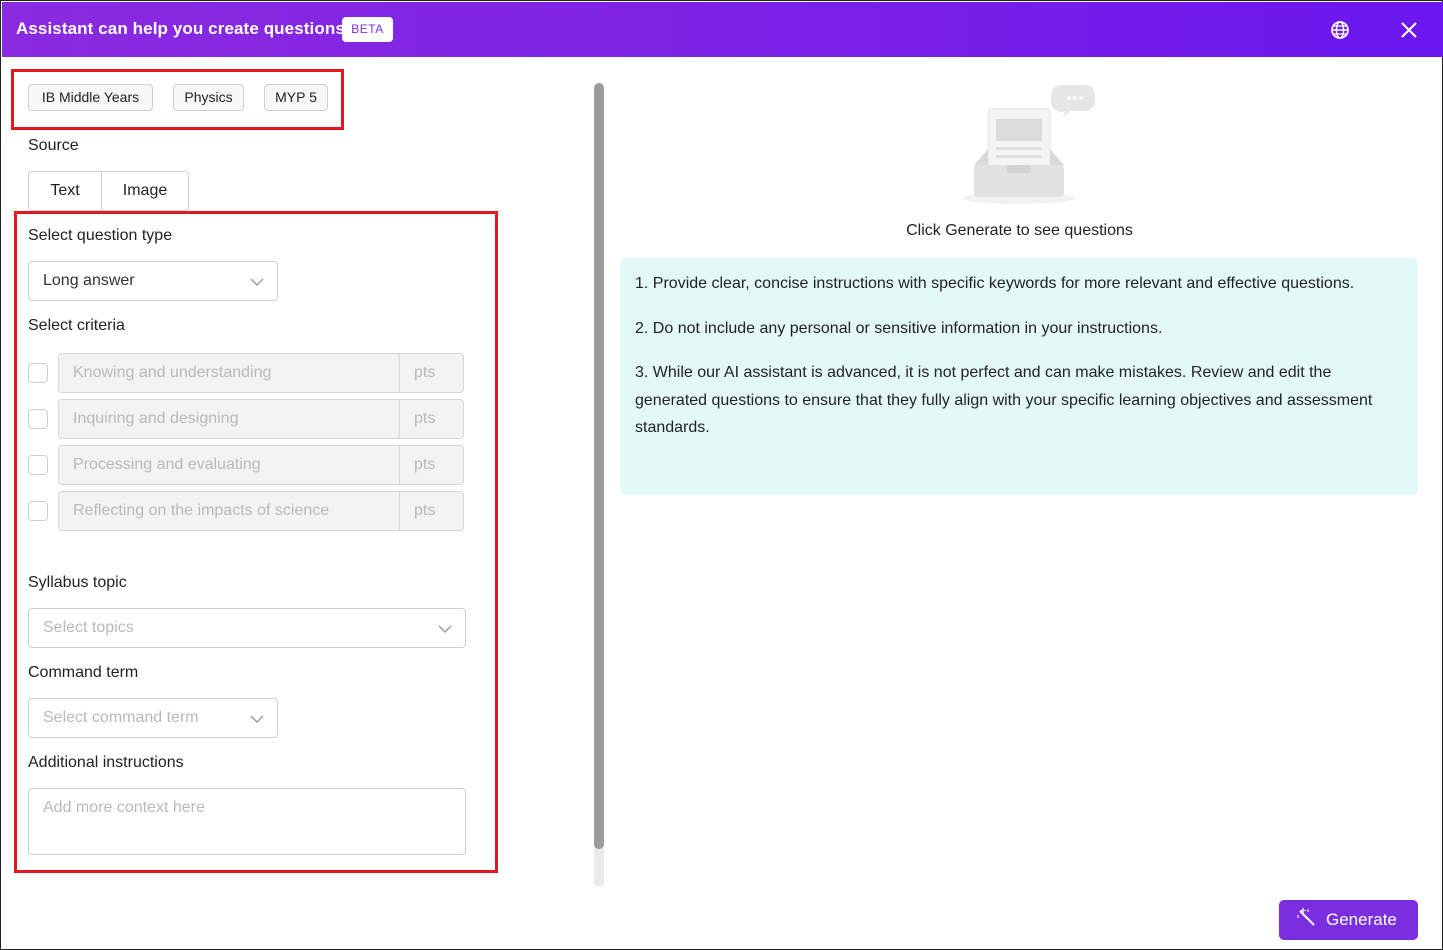 The width and height of the screenshot is (1443, 950). I want to click on question-type-label: Select question type, so click(100, 235).